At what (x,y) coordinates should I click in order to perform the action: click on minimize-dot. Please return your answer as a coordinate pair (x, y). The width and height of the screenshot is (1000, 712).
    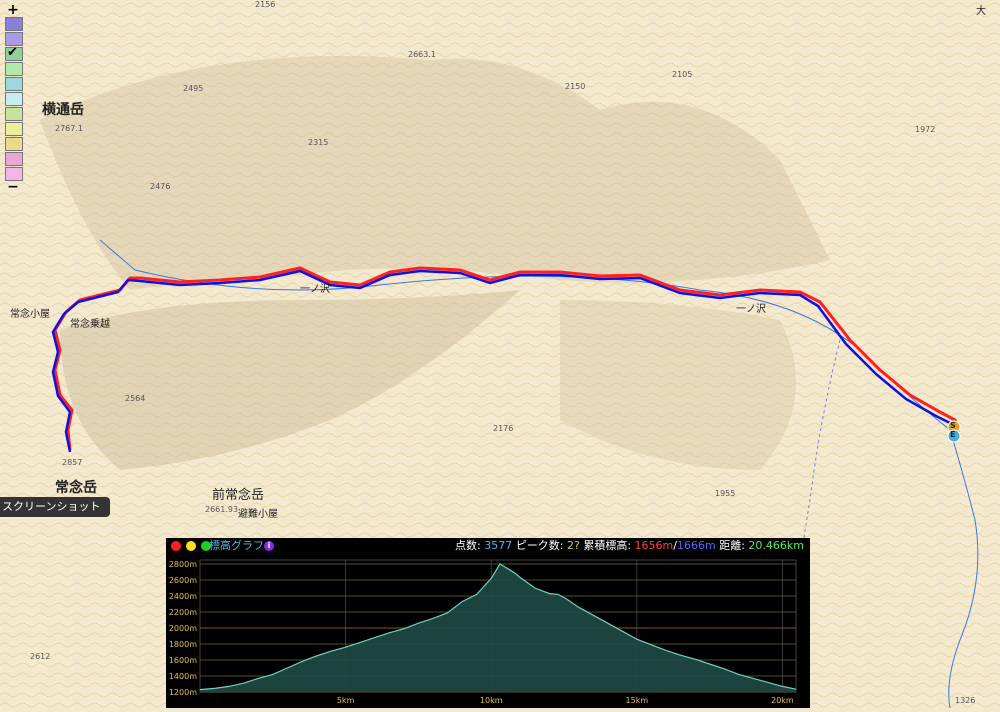
    Looking at the image, I should click on (191, 546).